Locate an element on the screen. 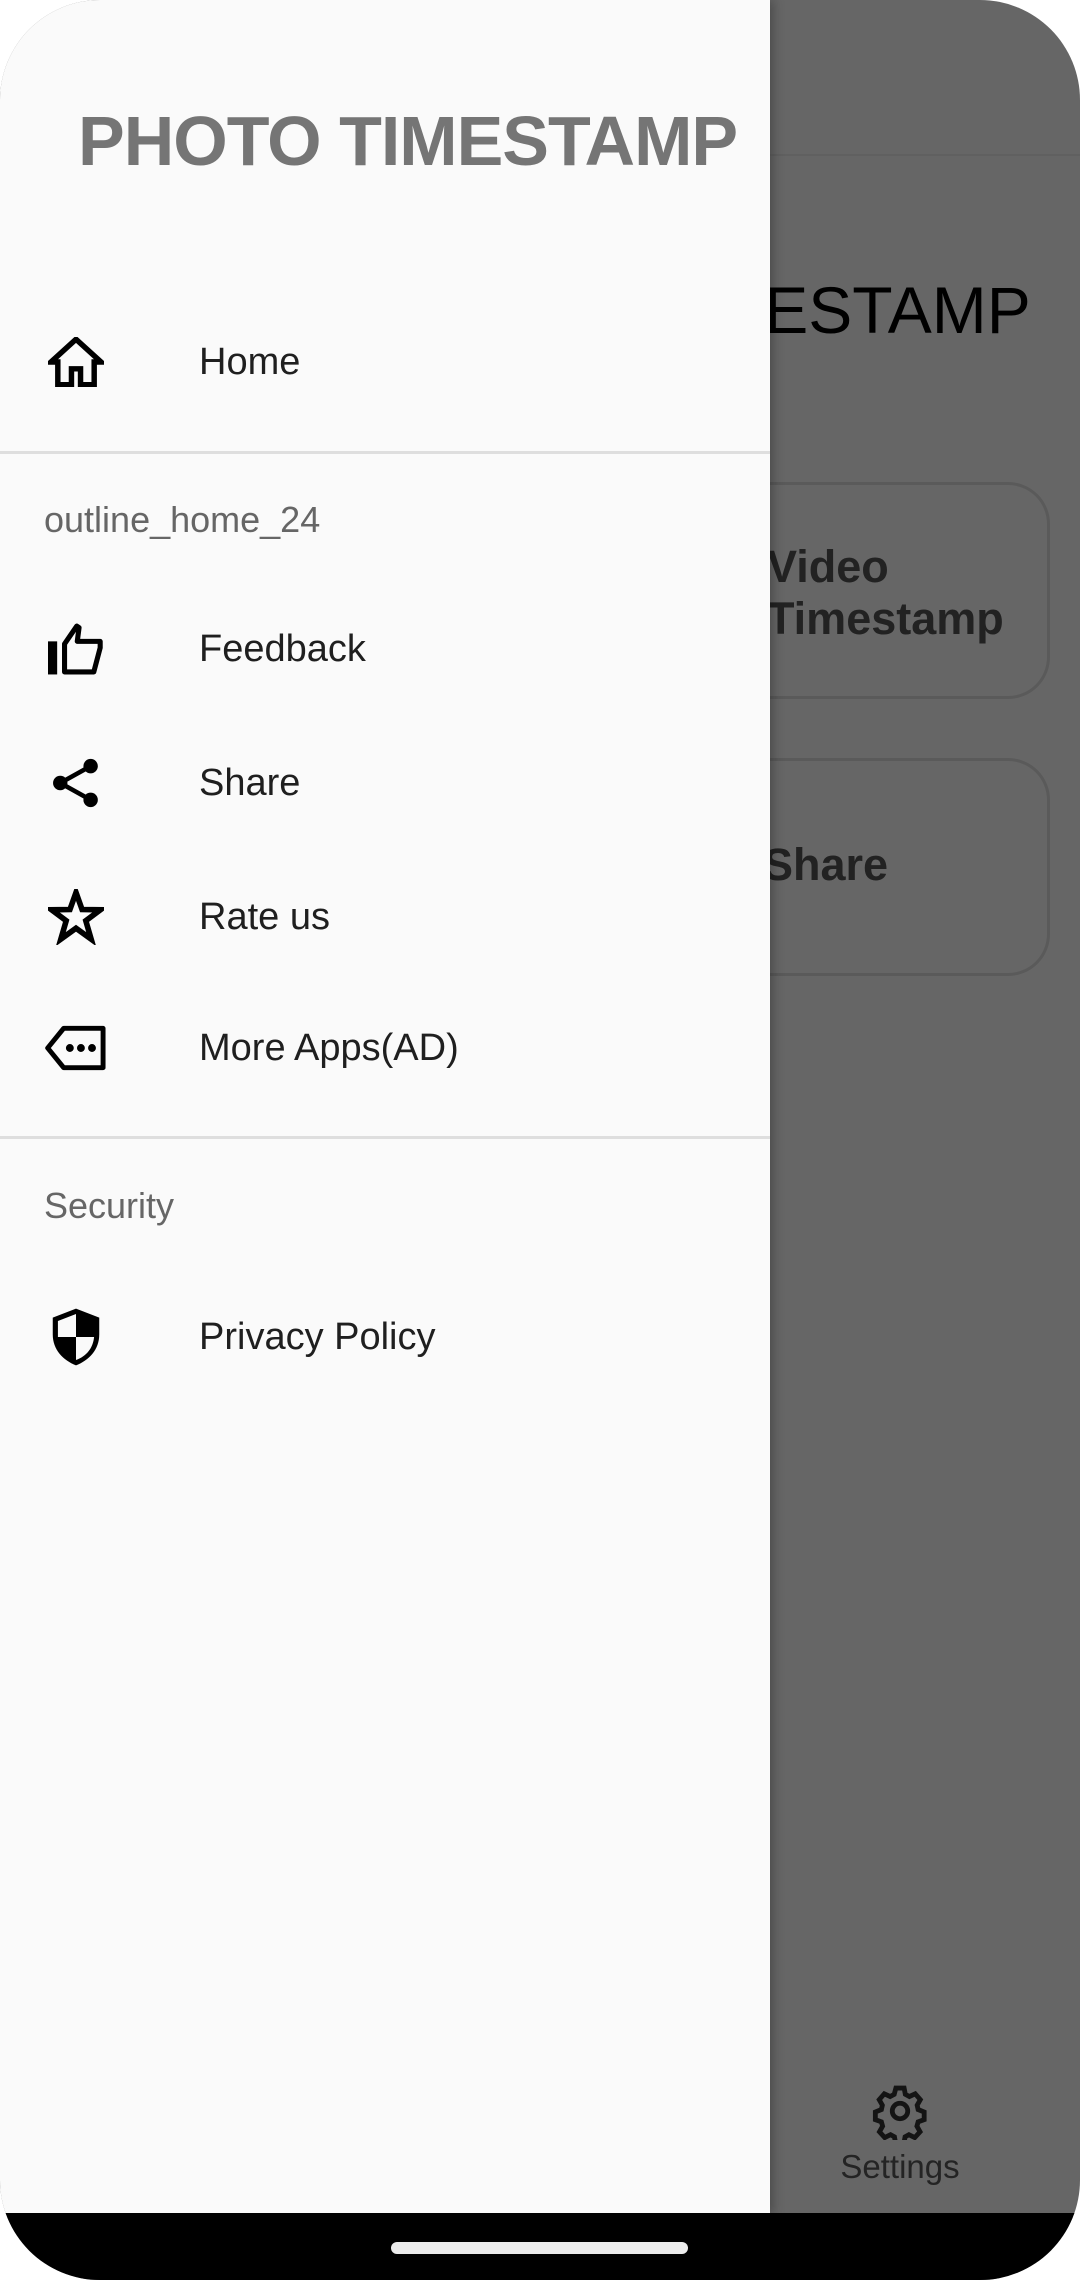 The height and width of the screenshot is (2280, 1080). home-icon is located at coordinates (76, 362).